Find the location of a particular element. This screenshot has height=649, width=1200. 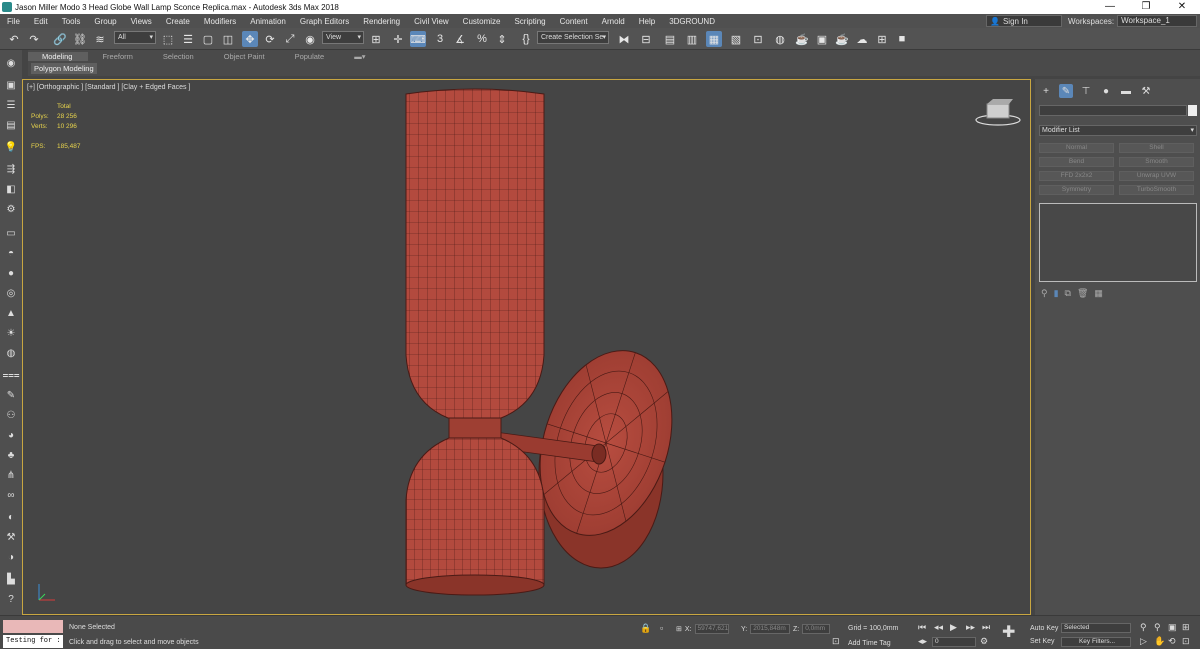

modifier-stack is located at coordinates (1118, 242).